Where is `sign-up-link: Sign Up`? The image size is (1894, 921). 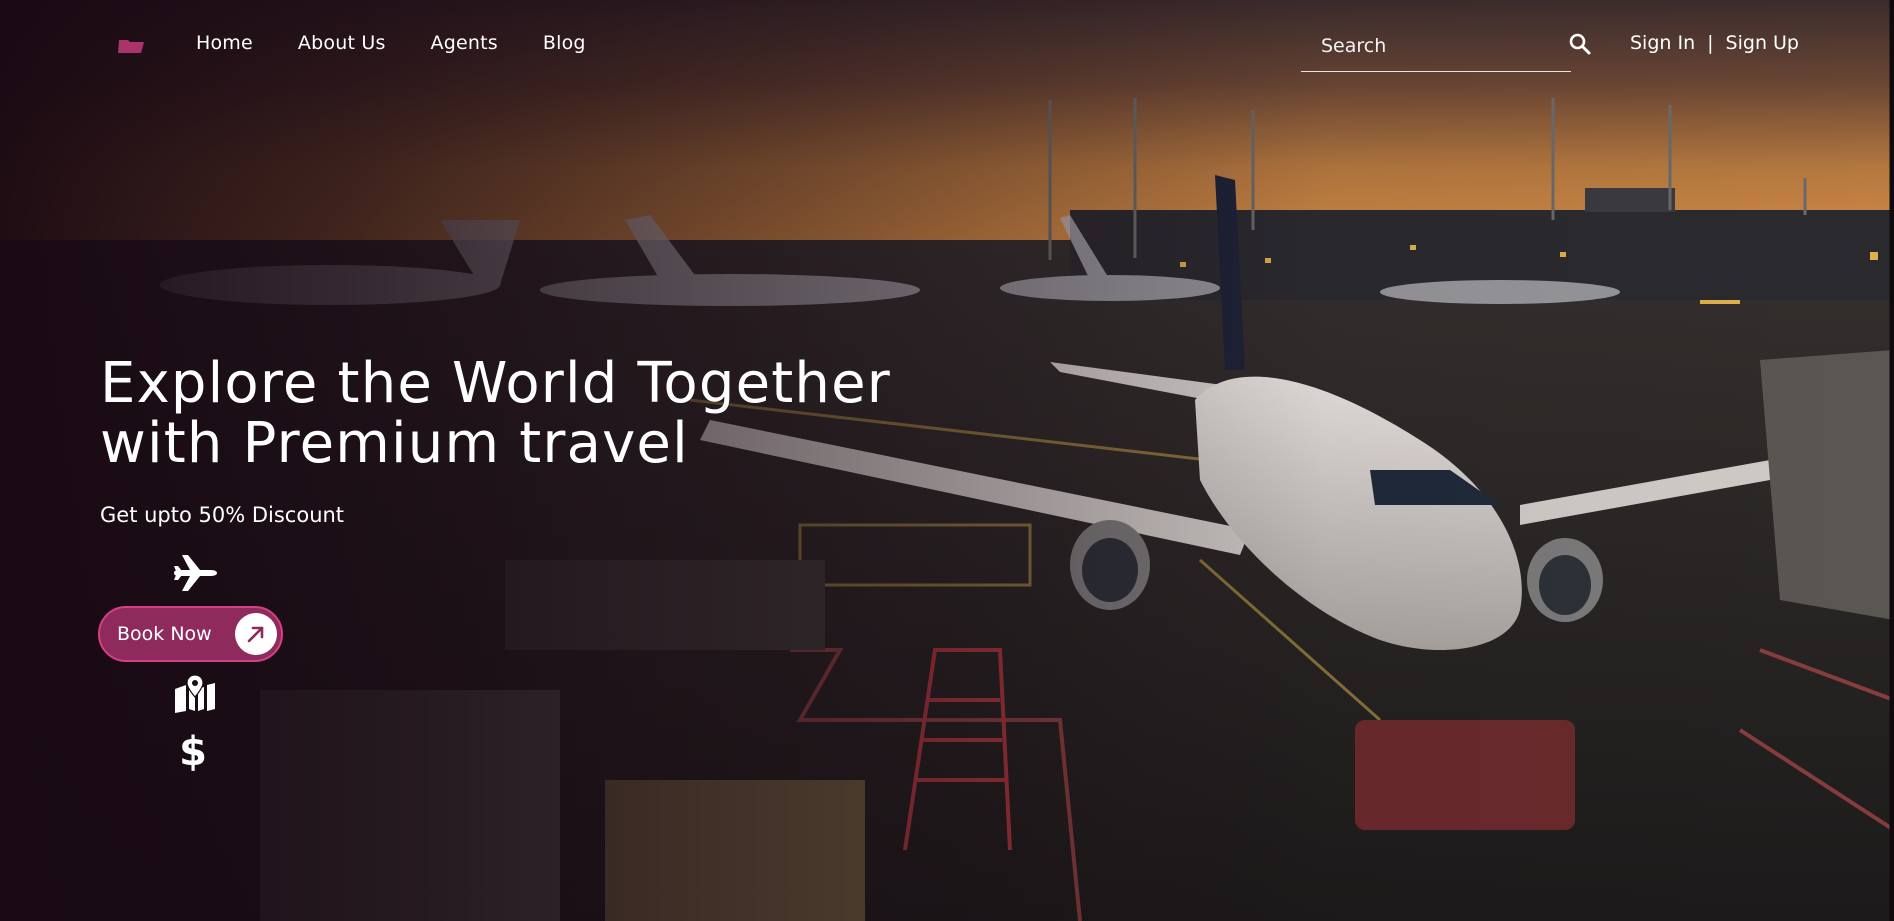 sign-up-link: Sign Up is located at coordinates (1762, 43).